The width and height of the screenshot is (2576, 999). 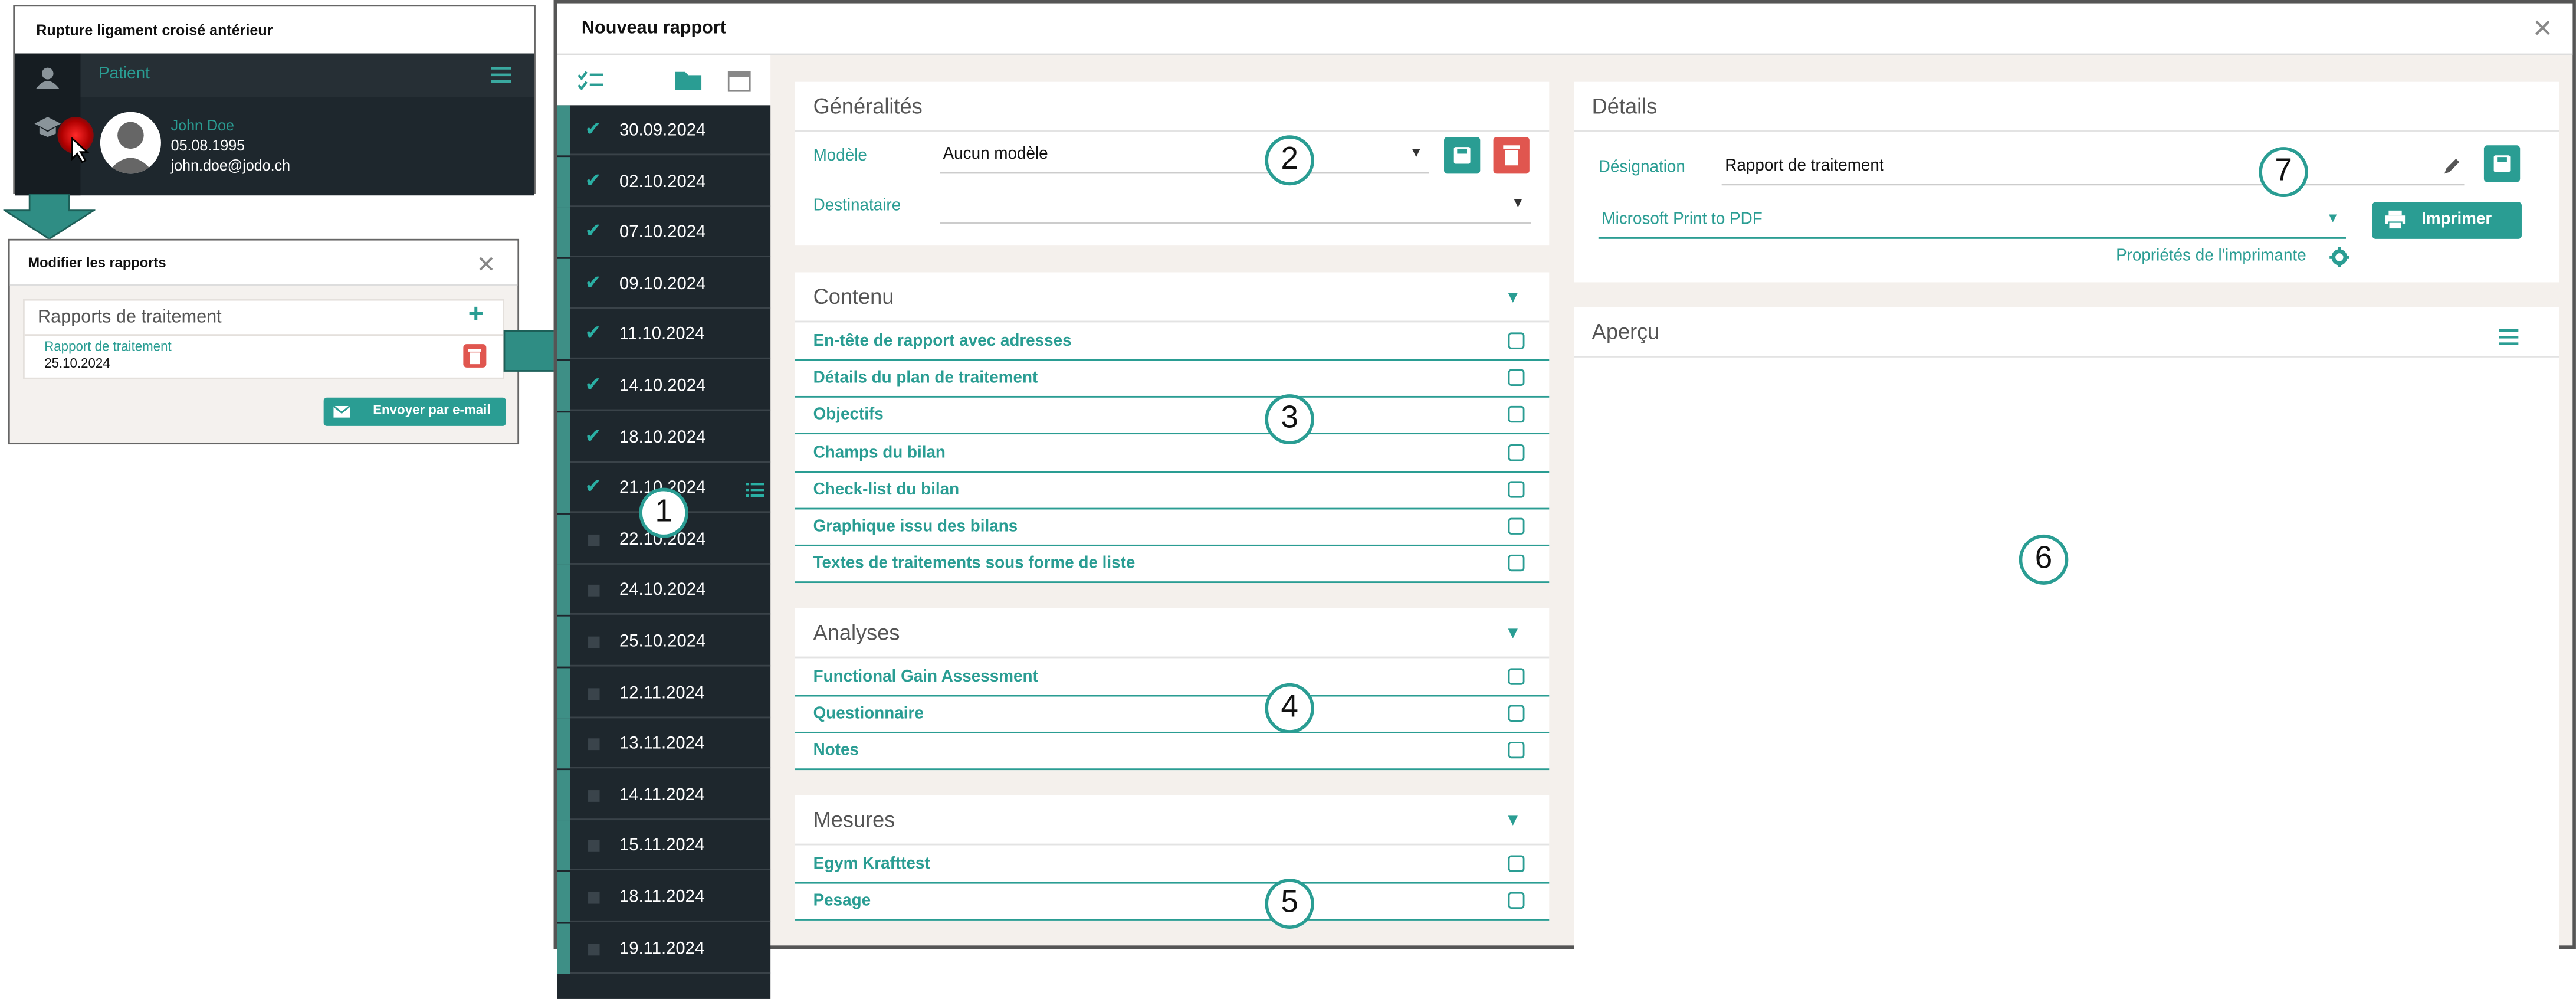 I want to click on date-label: 19.11.2024, so click(x=662, y=948).